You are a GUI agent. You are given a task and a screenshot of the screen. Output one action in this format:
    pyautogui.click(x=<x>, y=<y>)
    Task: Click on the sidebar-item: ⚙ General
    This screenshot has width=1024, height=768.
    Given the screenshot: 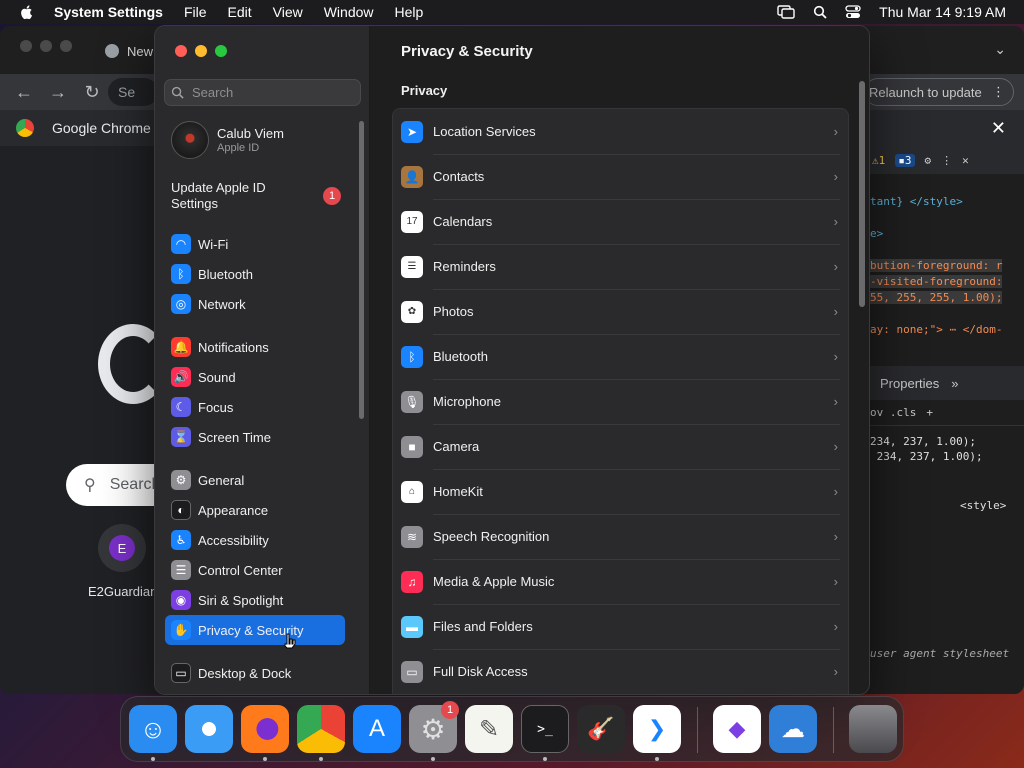 What is the action you would take?
    pyautogui.click(x=255, y=480)
    